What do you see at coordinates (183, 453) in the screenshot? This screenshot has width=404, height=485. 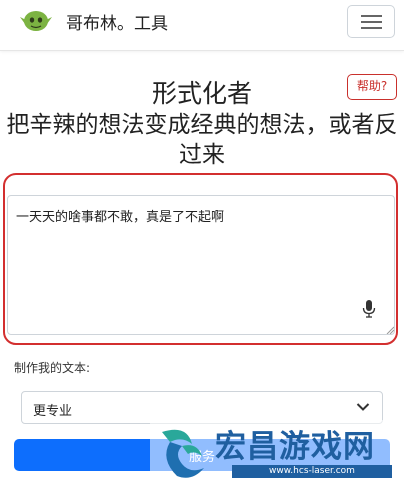 I see `watermark-logo-icon` at bounding box center [183, 453].